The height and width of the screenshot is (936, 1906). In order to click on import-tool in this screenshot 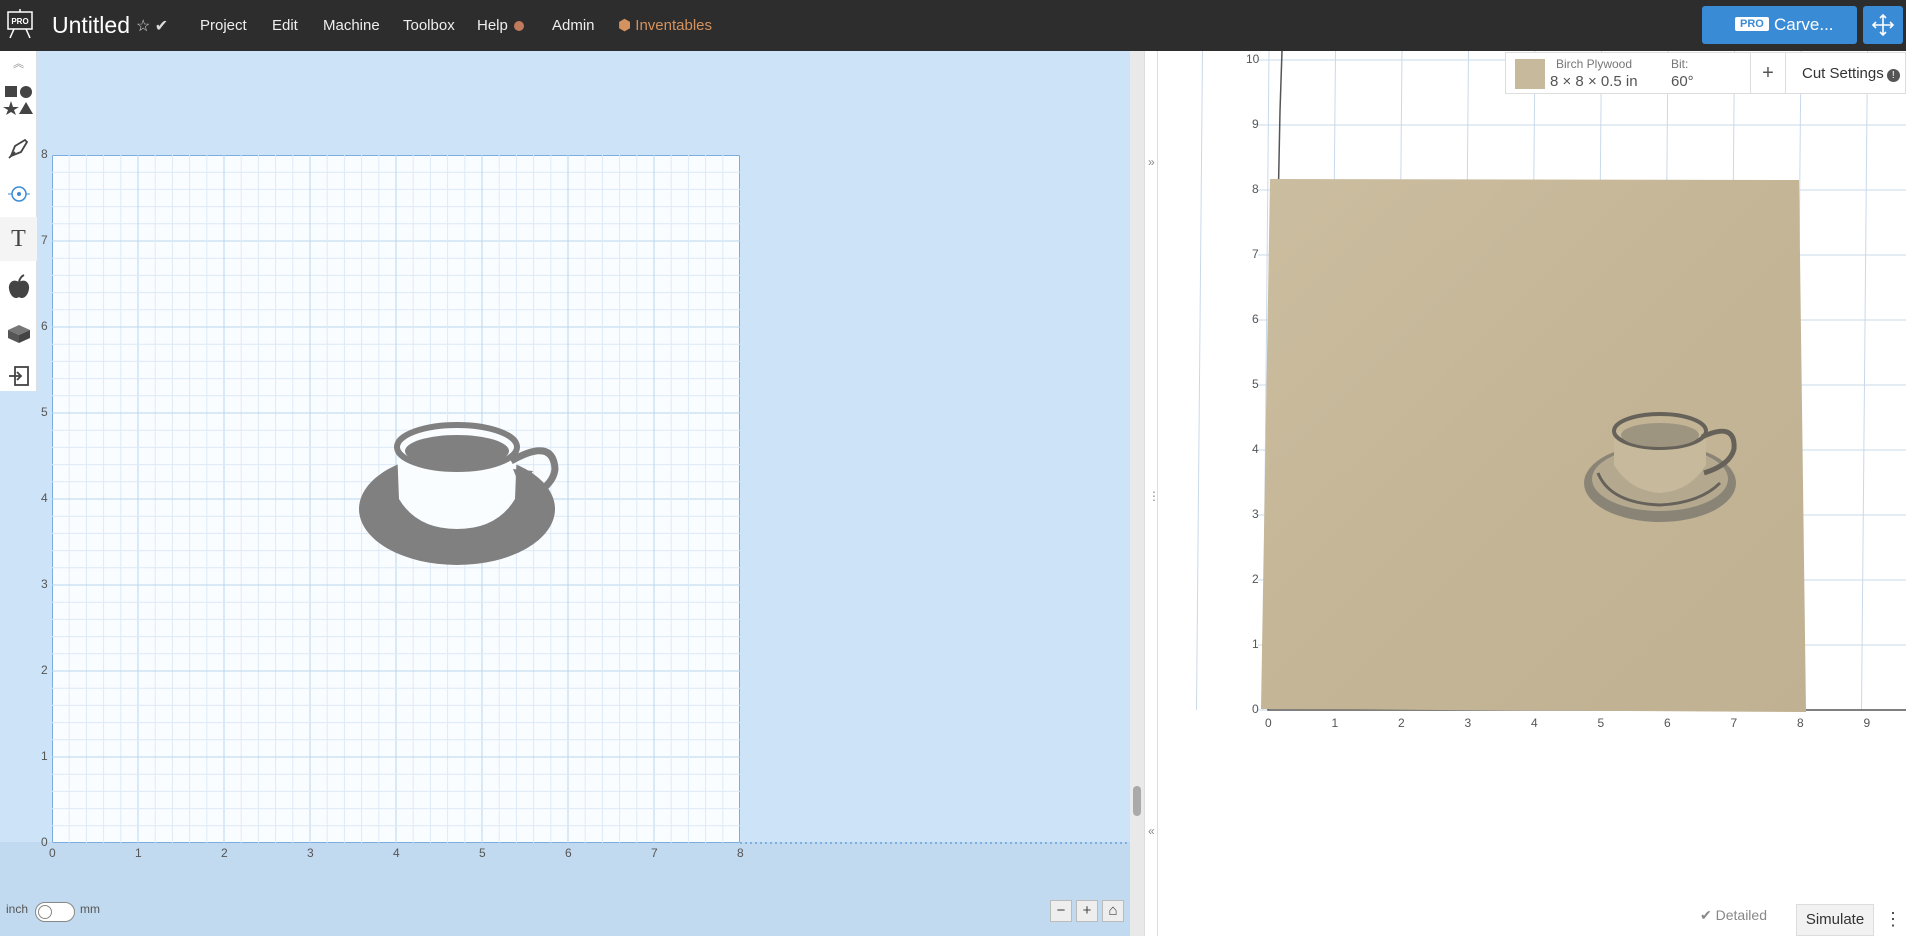, I will do `click(18, 376)`.